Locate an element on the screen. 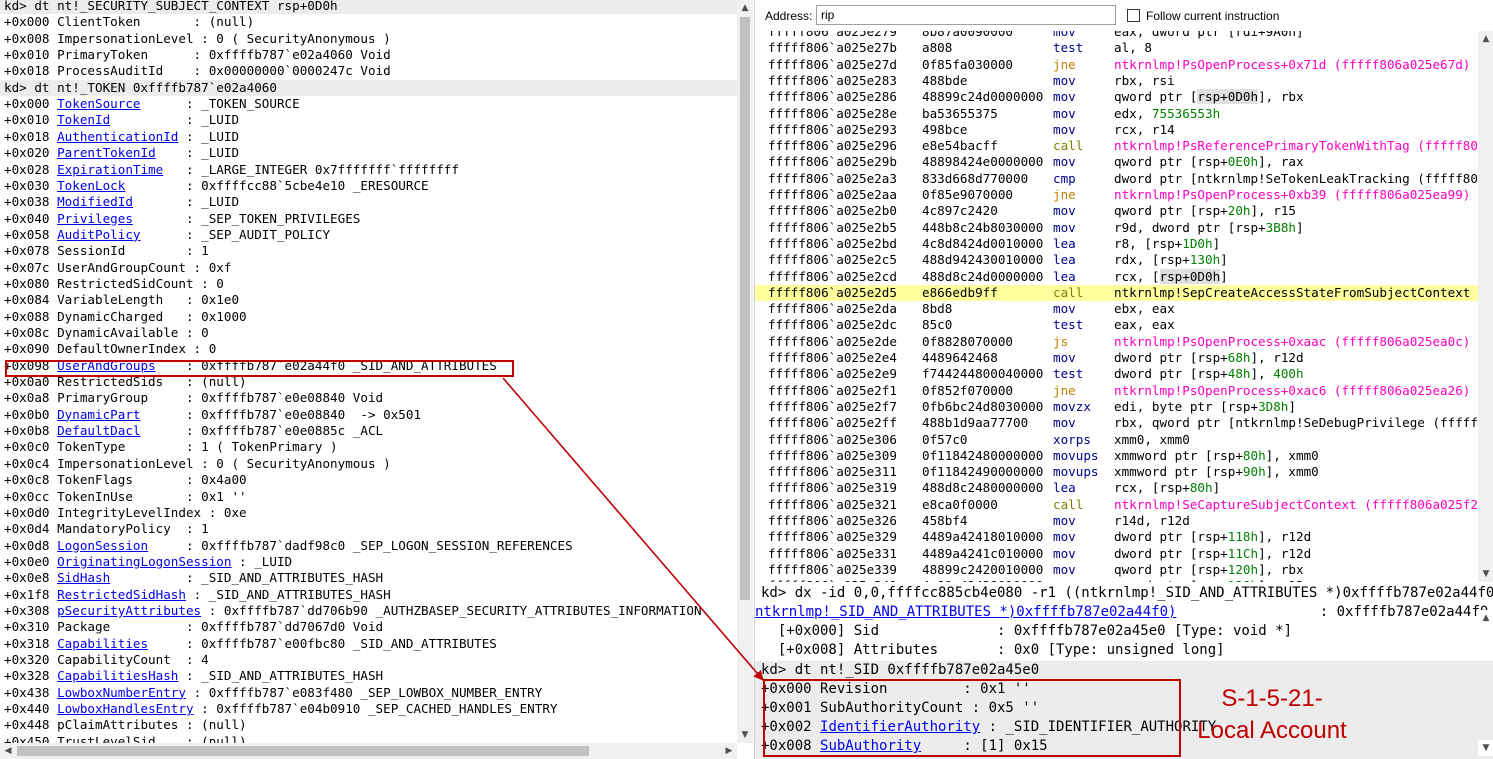  instr-address: fffff806`a025e2dc is located at coordinates (832, 325).